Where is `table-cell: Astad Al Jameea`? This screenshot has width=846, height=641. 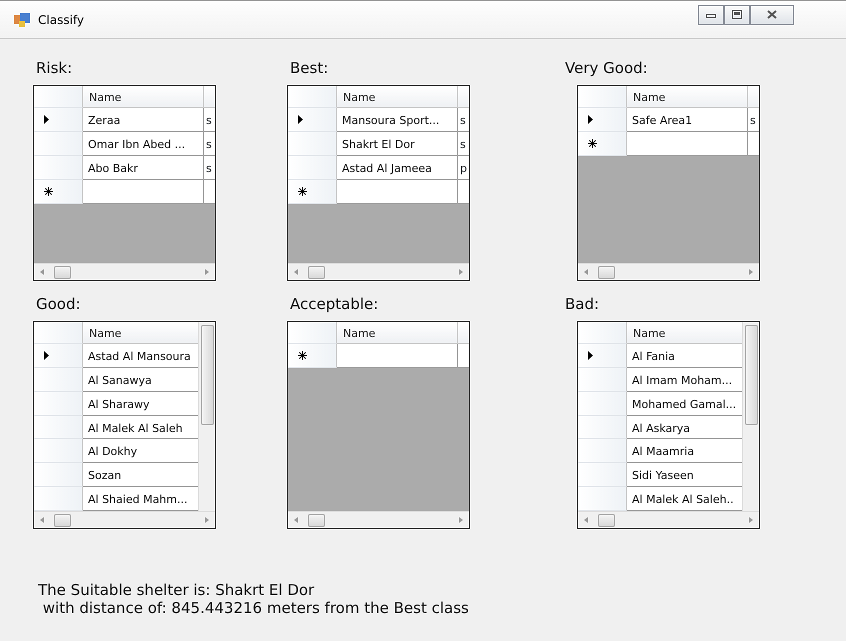 table-cell: Astad Al Jameea is located at coordinates (397, 168).